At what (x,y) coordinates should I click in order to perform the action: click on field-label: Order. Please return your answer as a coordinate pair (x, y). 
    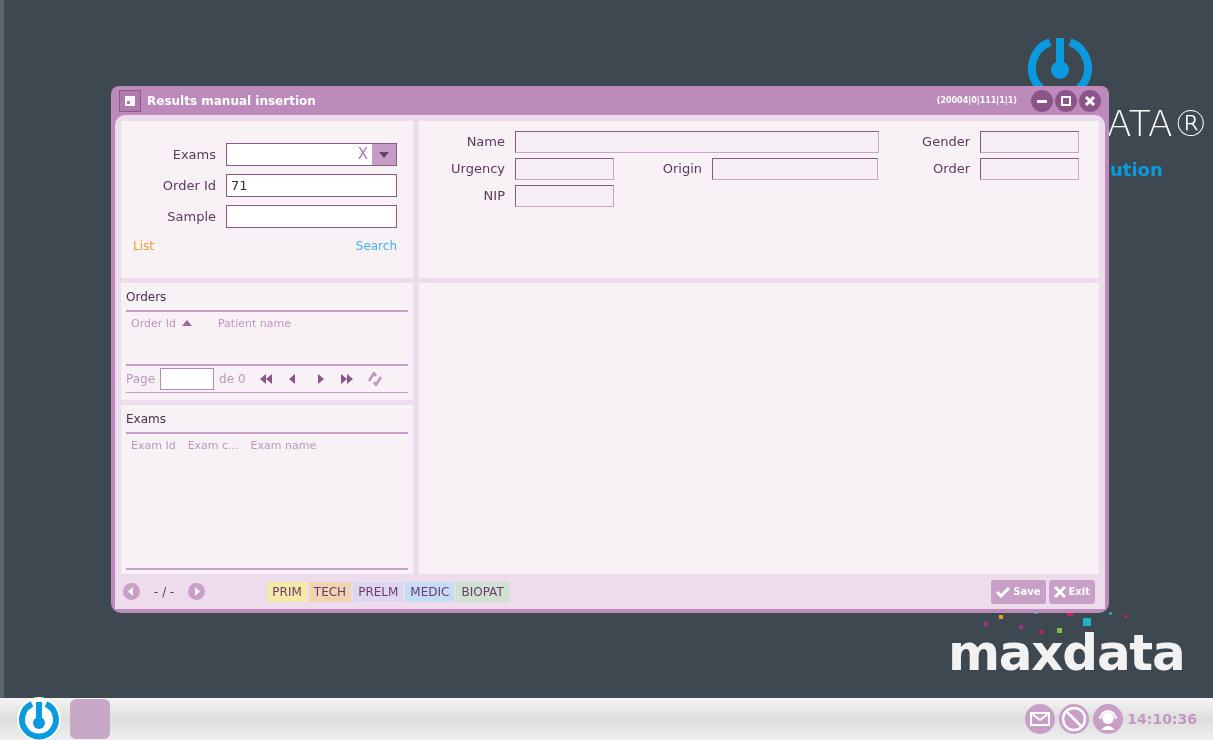
    Looking at the image, I should click on (951, 169).